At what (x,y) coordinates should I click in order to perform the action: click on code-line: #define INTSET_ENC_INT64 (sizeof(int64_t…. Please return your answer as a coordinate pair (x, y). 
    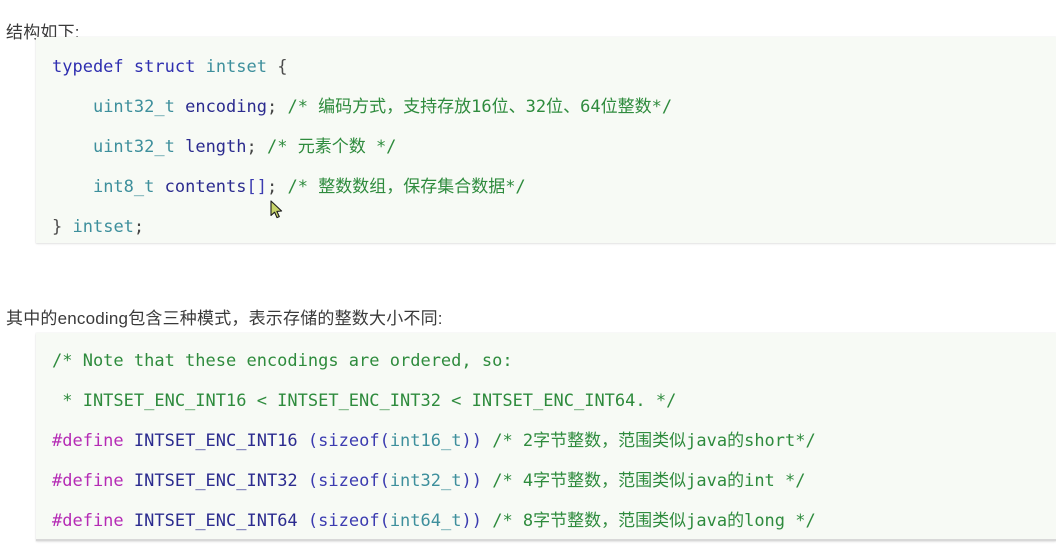
    Looking at the image, I should click on (546, 520).